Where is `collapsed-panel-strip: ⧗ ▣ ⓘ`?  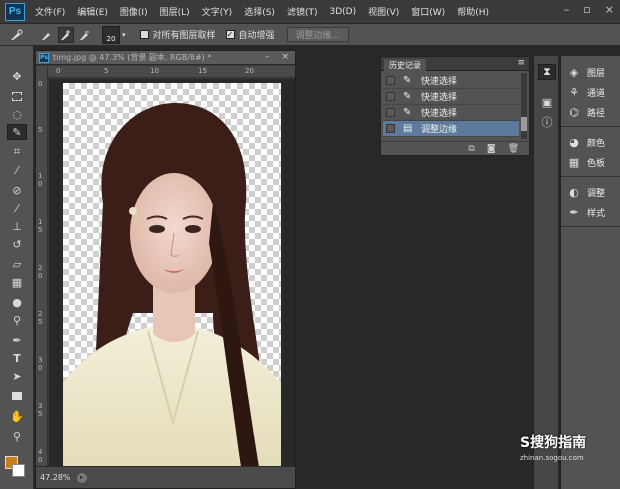
collapsed-panel-strip: ⧗ ▣ ⓘ is located at coordinates (546, 272).